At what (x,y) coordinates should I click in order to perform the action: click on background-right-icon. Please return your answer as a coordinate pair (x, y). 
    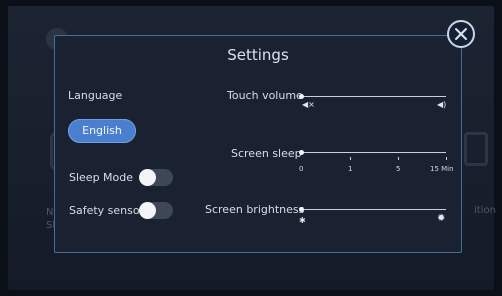
    Looking at the image, I should click on (476, 149).